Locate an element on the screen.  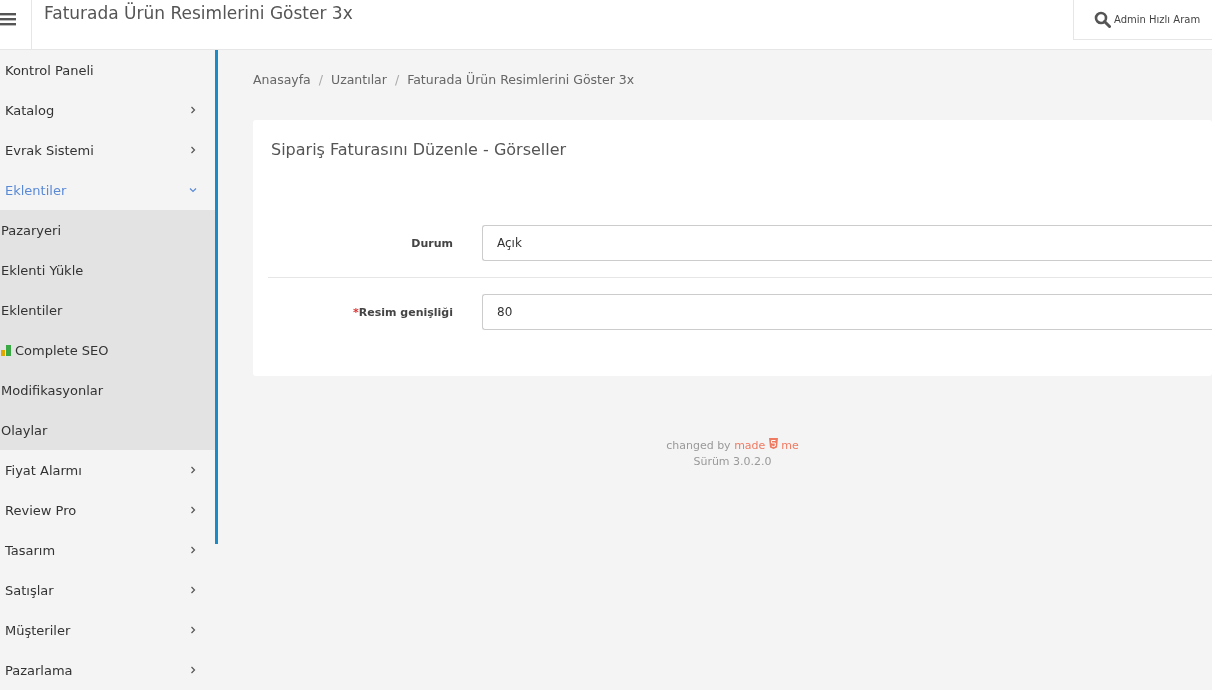
submenu-item: Olaylar is located at coordinates (107, 430).